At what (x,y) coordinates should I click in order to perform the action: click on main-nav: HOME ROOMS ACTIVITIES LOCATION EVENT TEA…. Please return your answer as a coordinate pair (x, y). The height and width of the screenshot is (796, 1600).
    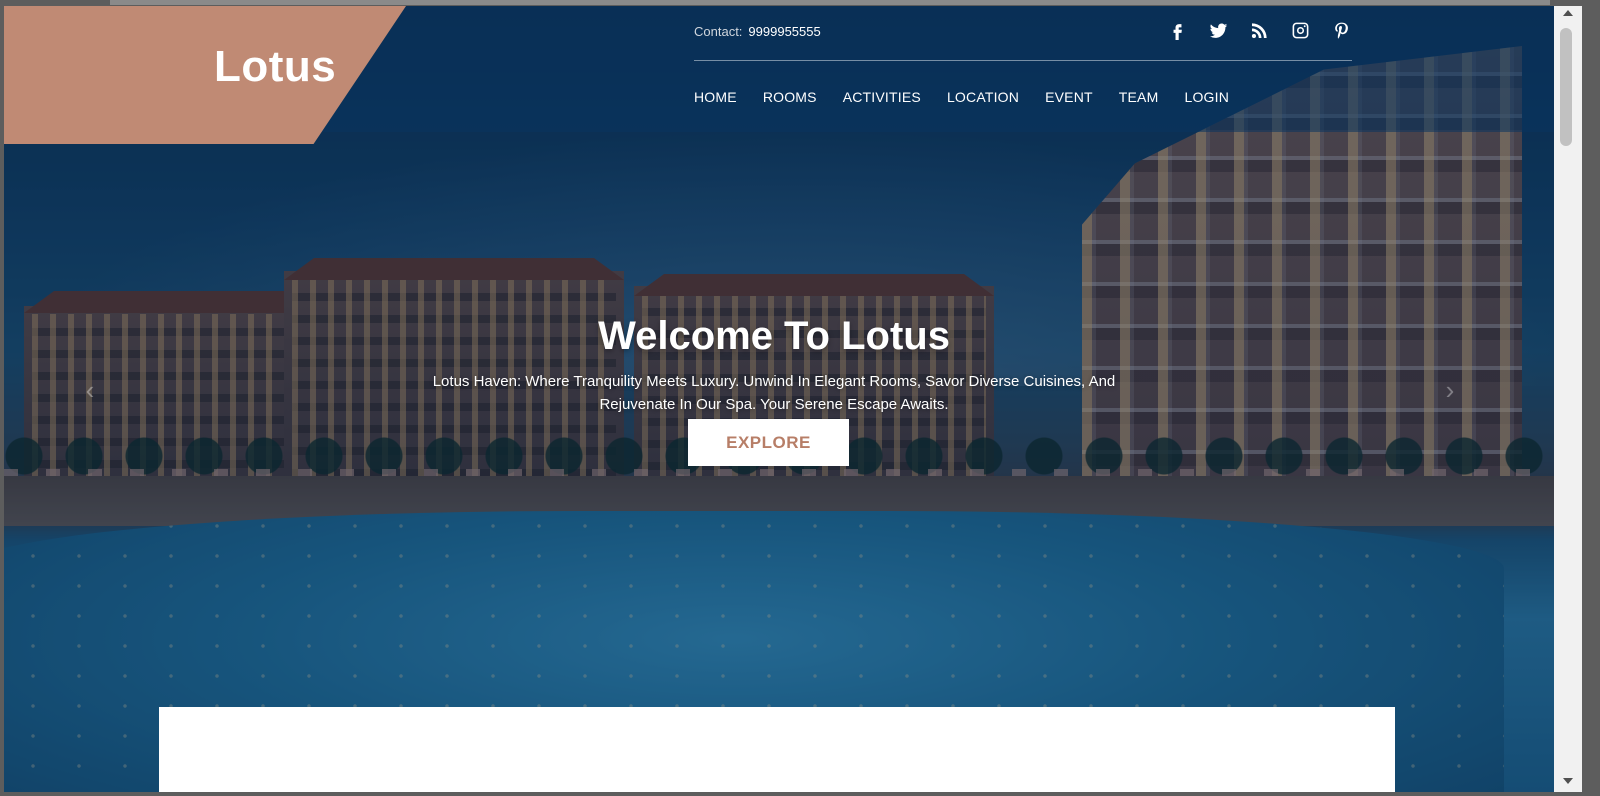
    Looking at the image, I should click on (974, 97).